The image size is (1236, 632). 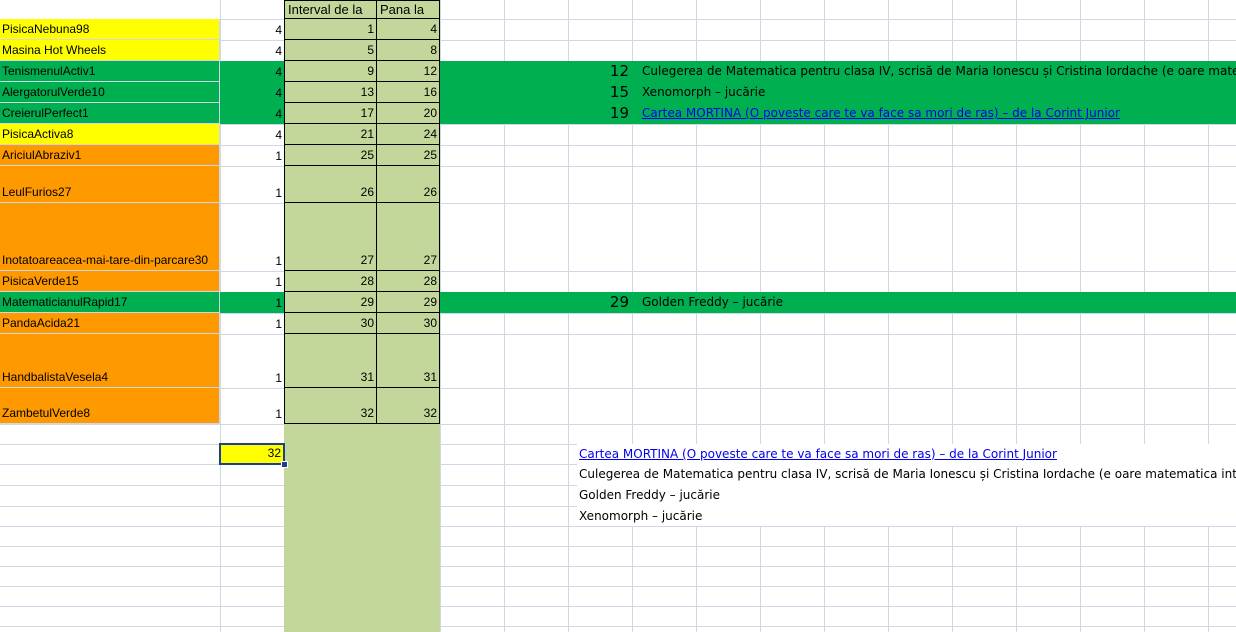 What do you see at coordinates (408, 134) in the screenshot?
I see `interval-to-cell: 24` at bounding box center [408, 134].